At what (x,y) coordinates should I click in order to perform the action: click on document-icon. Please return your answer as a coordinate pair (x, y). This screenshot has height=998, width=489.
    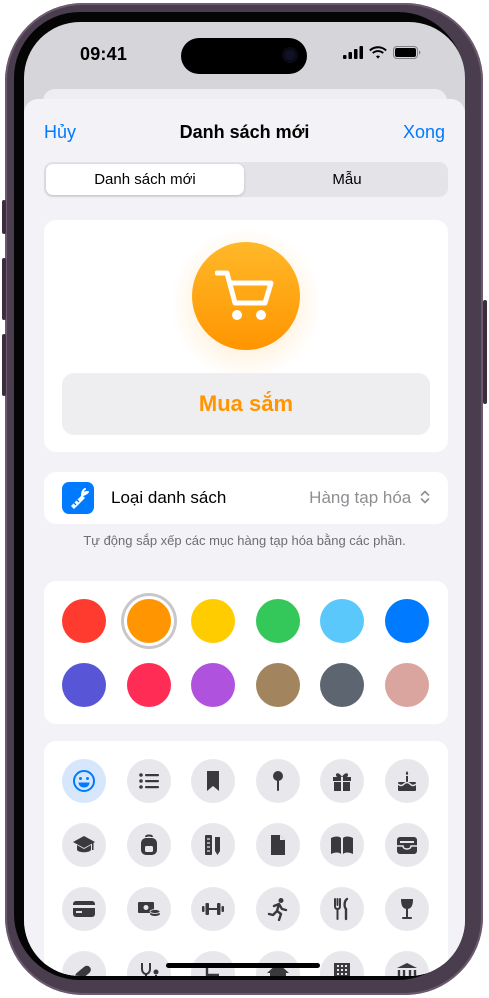
    Looking at the image, I should click on (278, 845).